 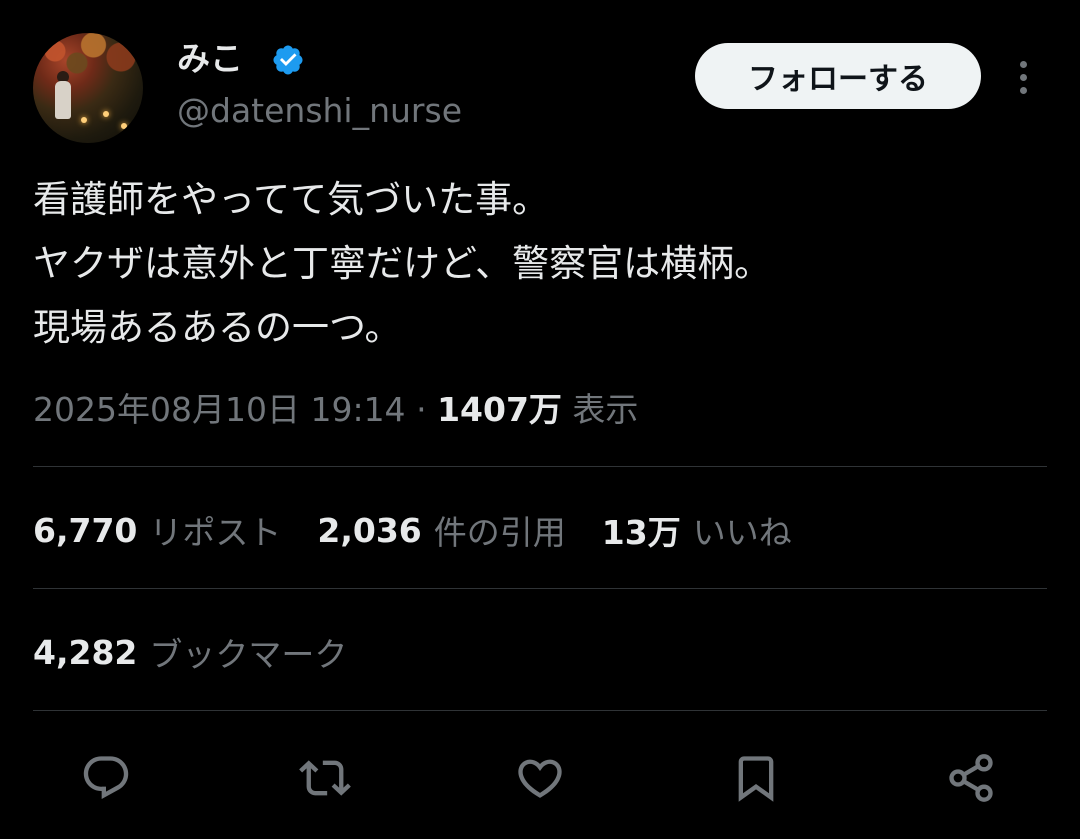 What do you see at coordinates (291, 199) in the screenshot?
I see `tweet-text-line: 看護師をやってて気づいた事。` at bounding box center [291, 199].